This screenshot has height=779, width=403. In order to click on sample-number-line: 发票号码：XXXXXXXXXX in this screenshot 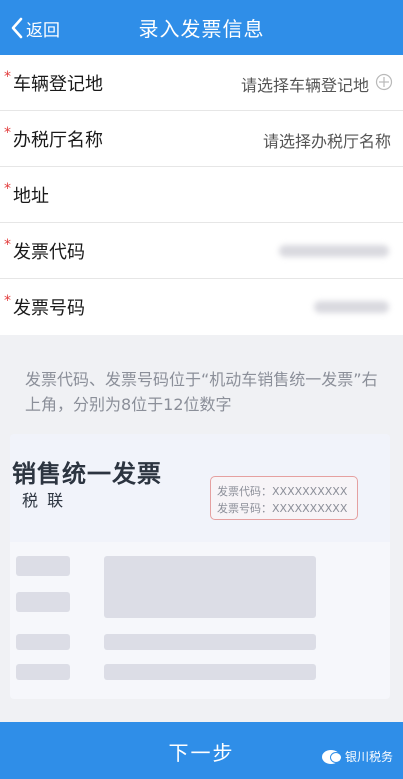, I will do `click(282, 508)`.